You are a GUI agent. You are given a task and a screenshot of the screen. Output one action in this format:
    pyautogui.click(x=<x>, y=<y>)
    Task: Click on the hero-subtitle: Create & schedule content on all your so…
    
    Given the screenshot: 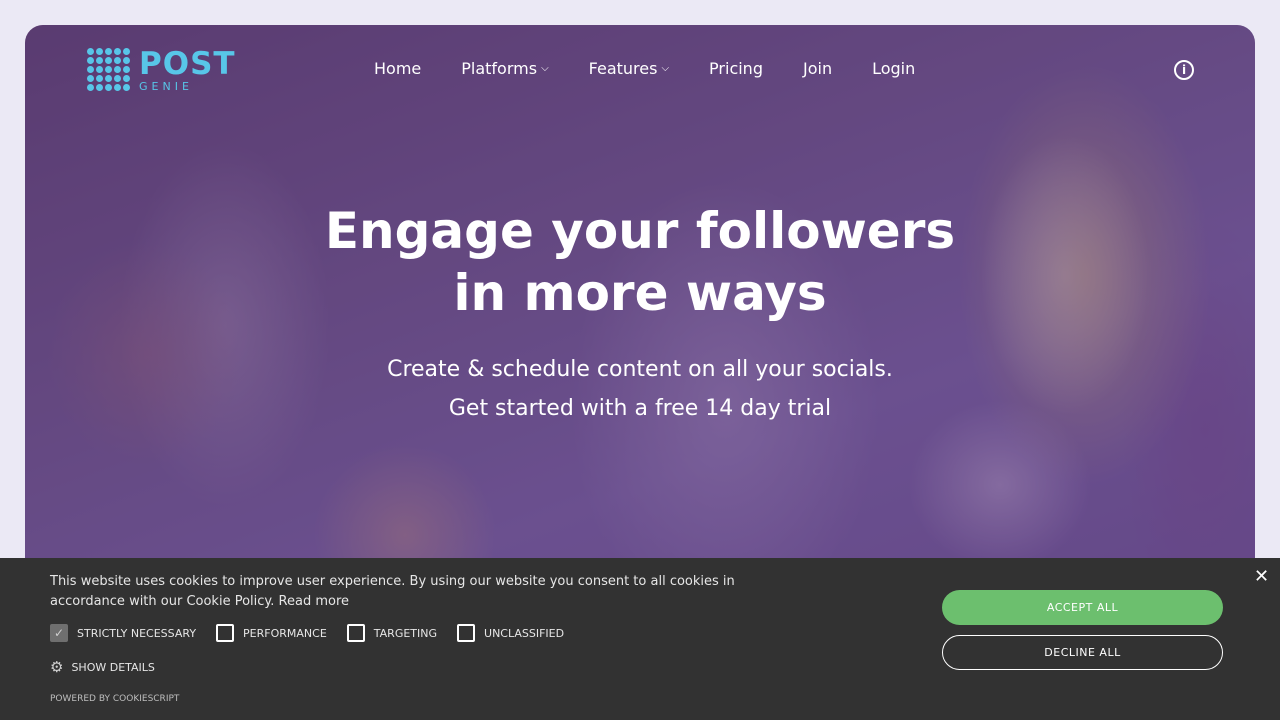 What is the action you would take?
    pyautogui.click(x=640, y=389)
    